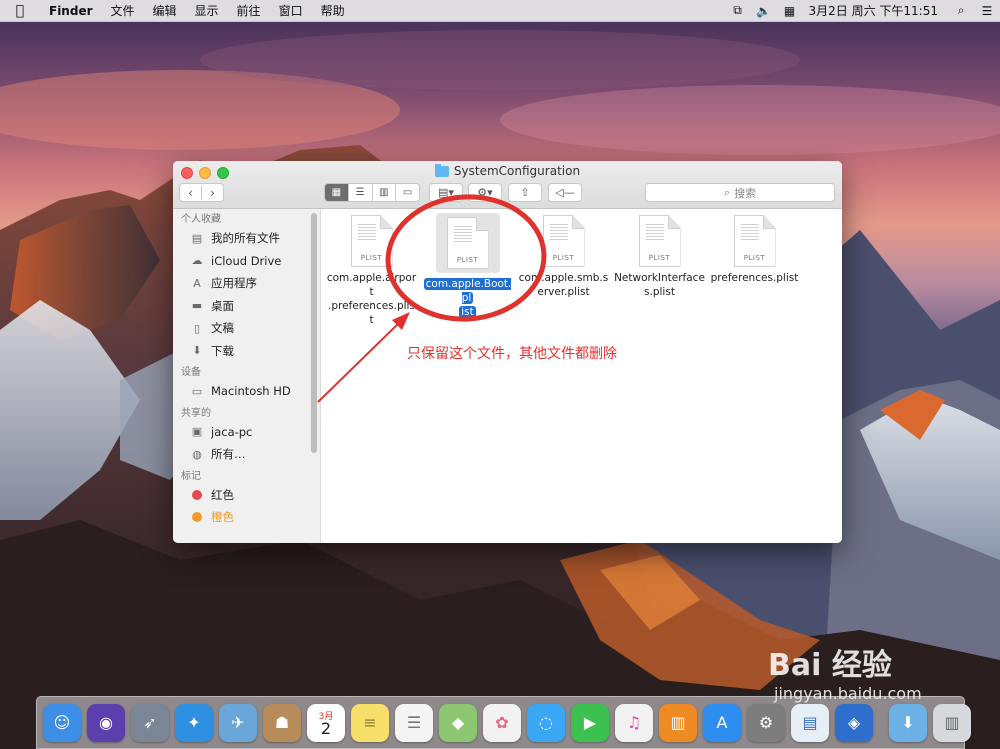  Describe the element at coordinates (414, 722) in the screenshot. I see `reminders-icon: ☰` at that location.